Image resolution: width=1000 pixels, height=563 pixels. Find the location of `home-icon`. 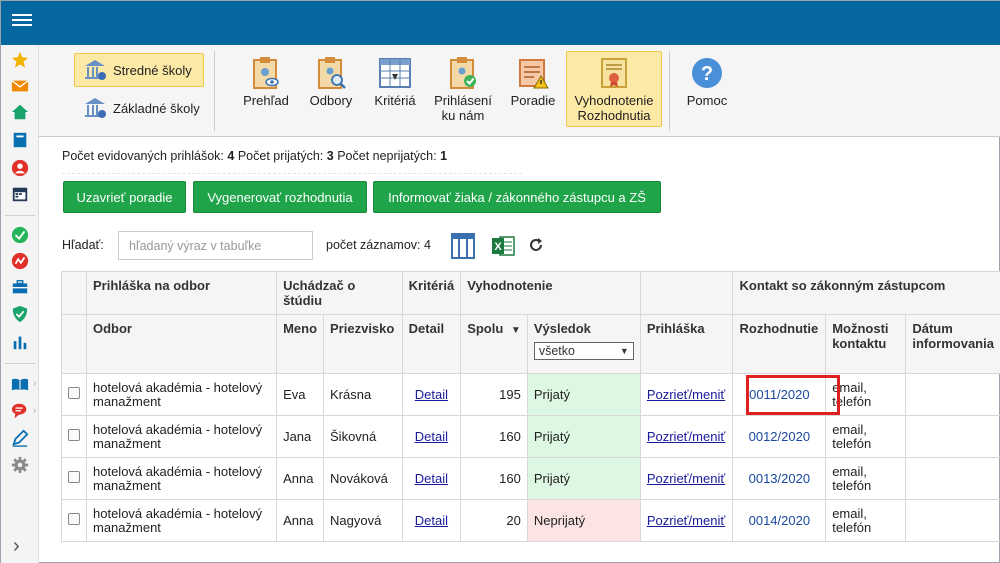

home-icon is located at coordinates (20, 112).